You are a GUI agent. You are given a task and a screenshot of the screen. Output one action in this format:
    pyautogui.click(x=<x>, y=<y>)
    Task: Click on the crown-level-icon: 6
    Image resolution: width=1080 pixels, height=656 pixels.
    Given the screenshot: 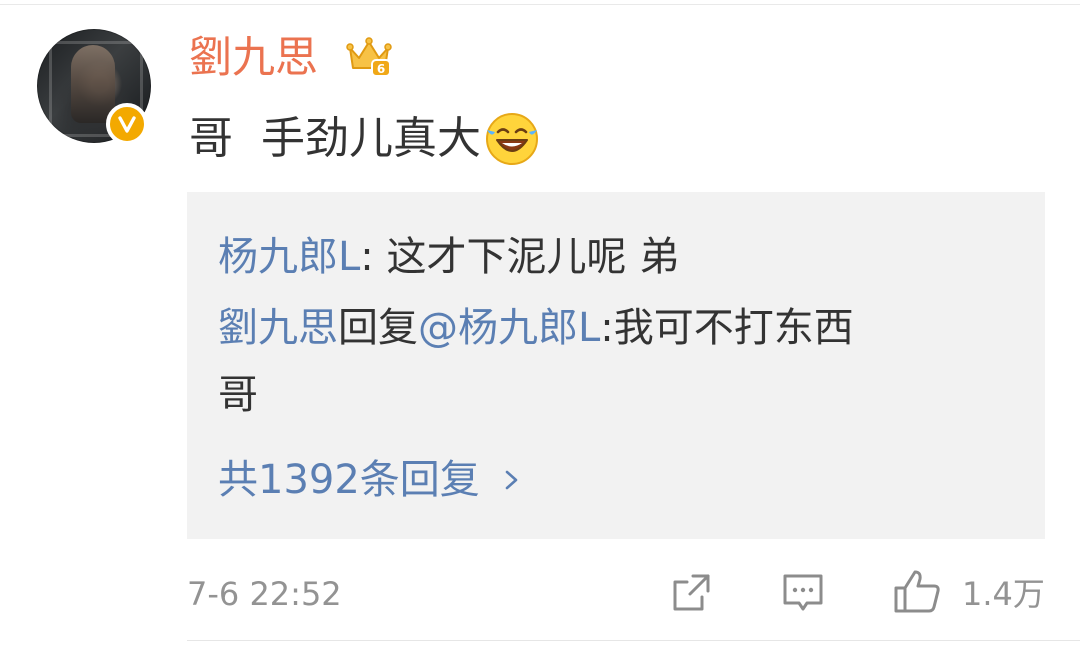 What is the action you would take?
    pyautogui.click(x=369, y=56)
    